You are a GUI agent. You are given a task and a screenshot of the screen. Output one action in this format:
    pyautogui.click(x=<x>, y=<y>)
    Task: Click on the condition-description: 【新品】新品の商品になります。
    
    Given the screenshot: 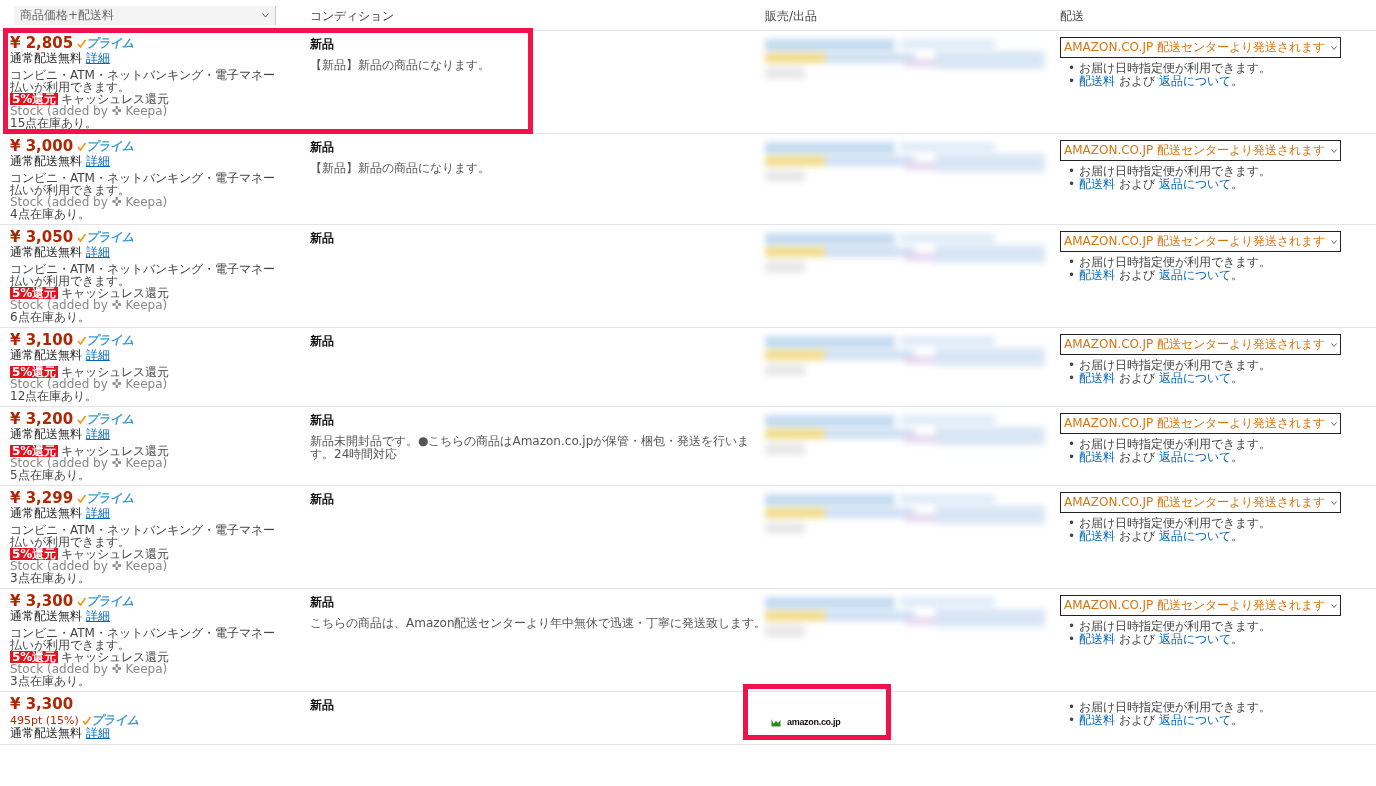 What is the action you would take?
    pyautogui.click(x=400, y=65)
    